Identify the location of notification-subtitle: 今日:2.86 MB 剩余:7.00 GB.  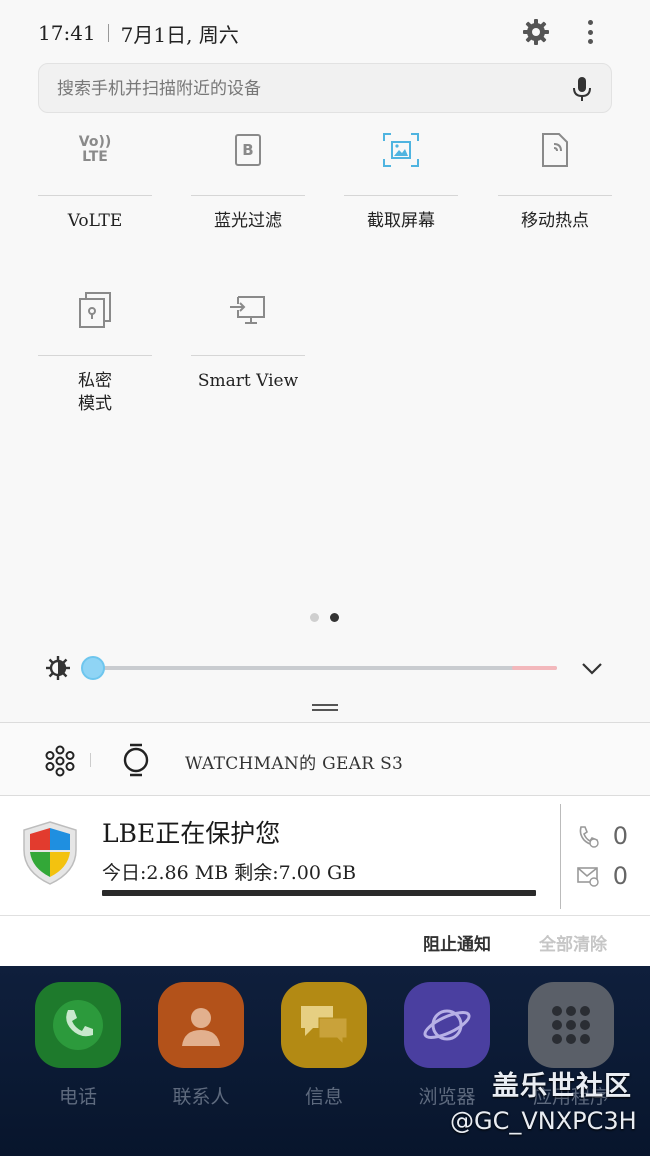
(229, 873).